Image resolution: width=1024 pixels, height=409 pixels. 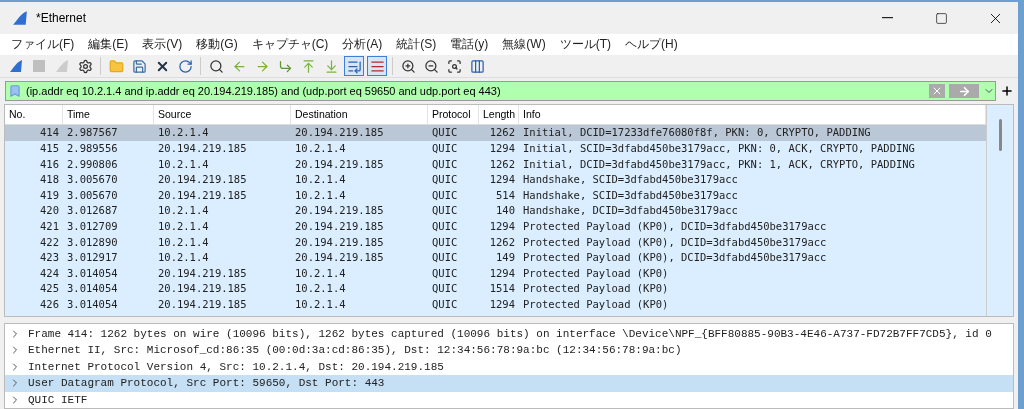 I want to click on menu-item: 表示(V), so click(x=162, y=44).